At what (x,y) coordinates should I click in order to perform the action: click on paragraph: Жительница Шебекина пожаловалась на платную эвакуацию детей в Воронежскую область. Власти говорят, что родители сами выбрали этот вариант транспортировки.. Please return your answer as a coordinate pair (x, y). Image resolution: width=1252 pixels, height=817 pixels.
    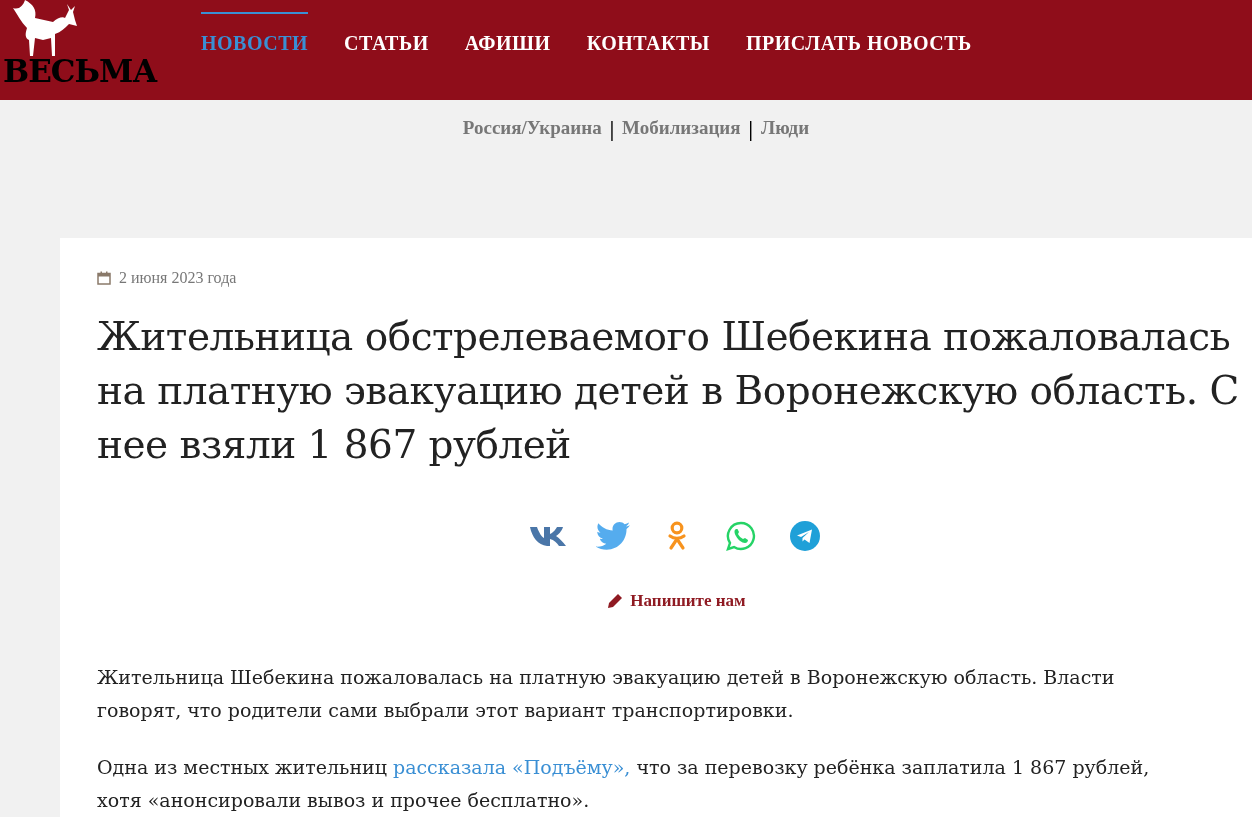
    Looking at the image, I should click on (606, 693).